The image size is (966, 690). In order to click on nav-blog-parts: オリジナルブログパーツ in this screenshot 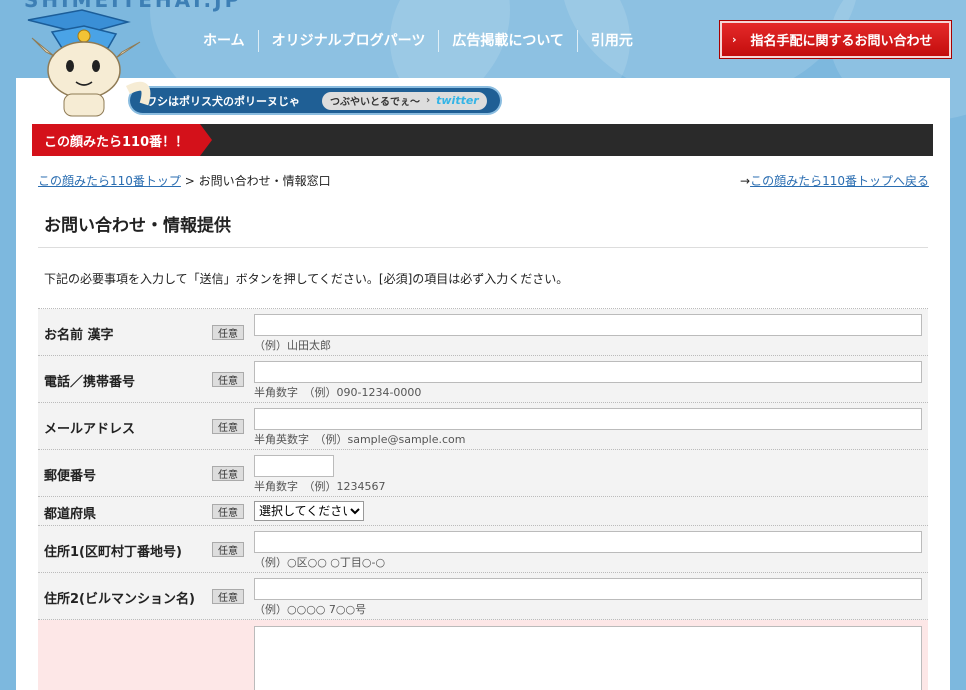, I will do `click(348, 41)`.